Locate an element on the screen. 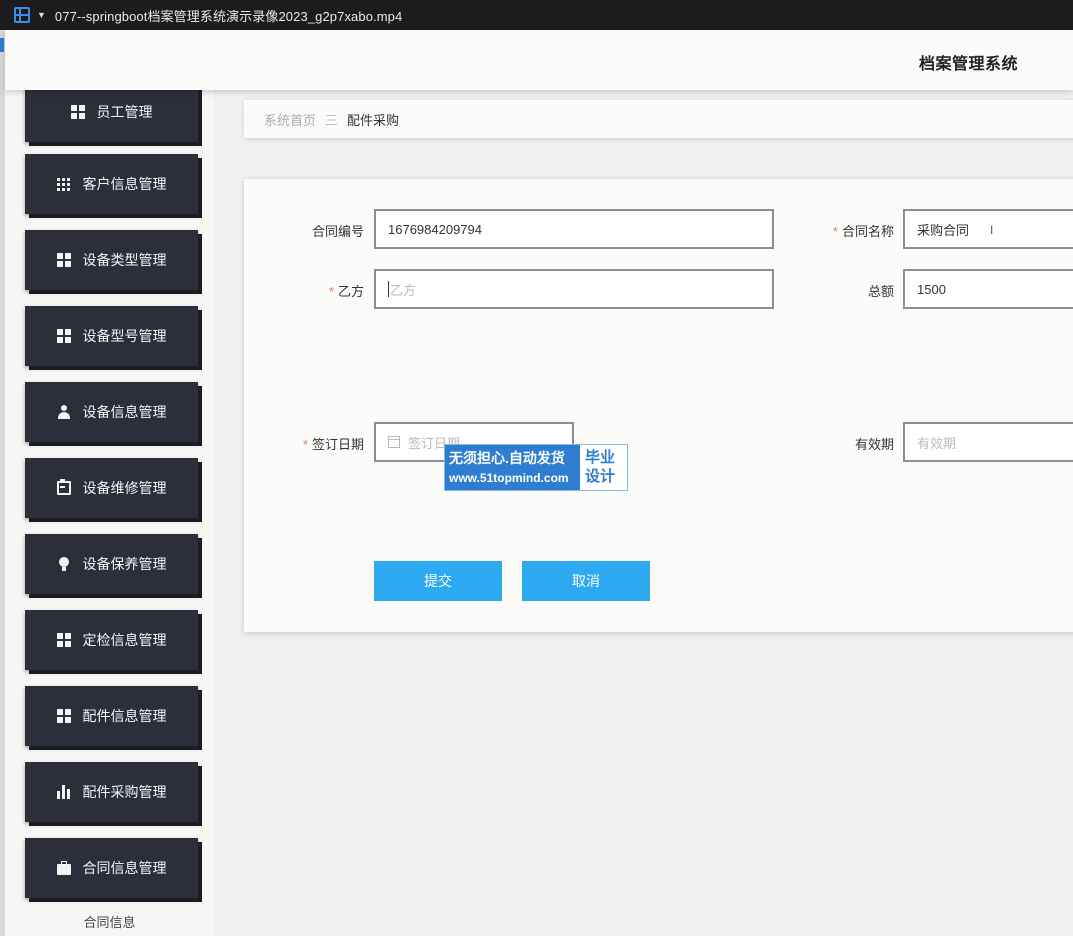  watermark-url: www.51topmind.com is located at coordinates (509, 478).